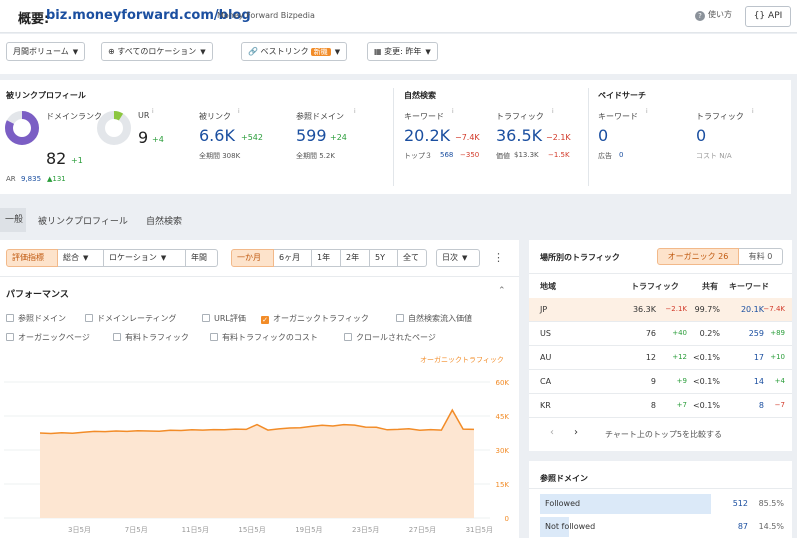  Describe the element at coordinates (145, 258) in the screenshot. I see `chip-location: ロケーション ▼` at that location.